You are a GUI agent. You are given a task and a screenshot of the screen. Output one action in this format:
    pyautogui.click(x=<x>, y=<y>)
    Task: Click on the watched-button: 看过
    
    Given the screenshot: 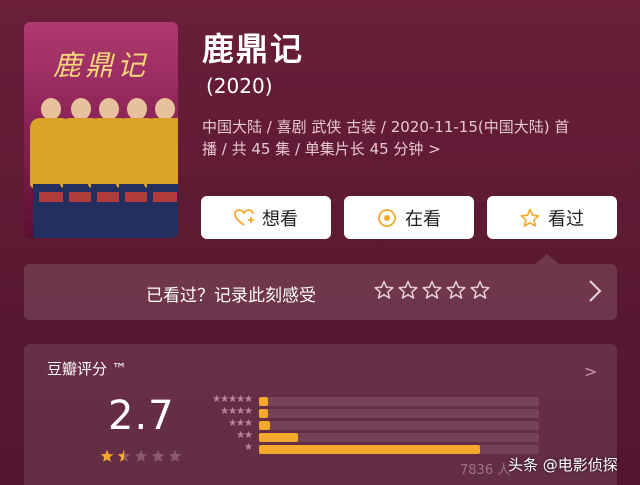 What is the action you would take?
    pyautogui.click(x=552, y=217)
    